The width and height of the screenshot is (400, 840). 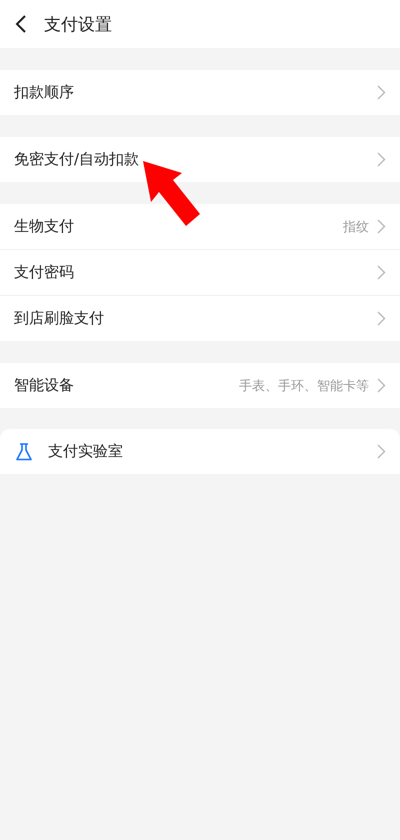 What do you see at coordinates (200, 385) in the screenshot?
I see `settings-row: 智能设备 手表、手环、智能卡等` at bounding box center [200, 385].